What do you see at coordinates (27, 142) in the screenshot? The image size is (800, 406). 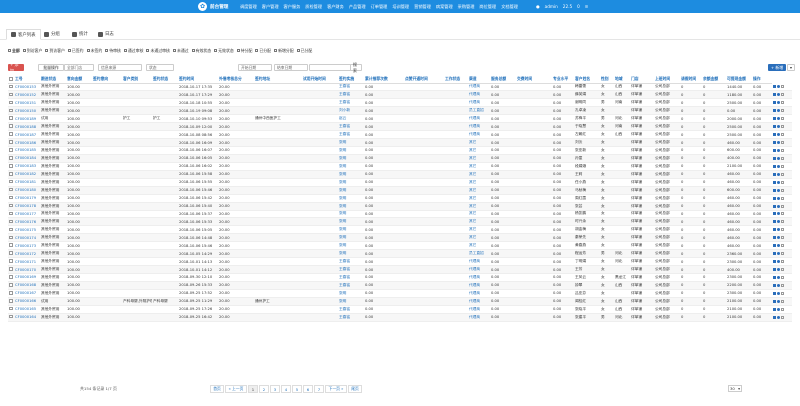 I see `customer-id-link: CF0000186` at bounding box center [27, 142].